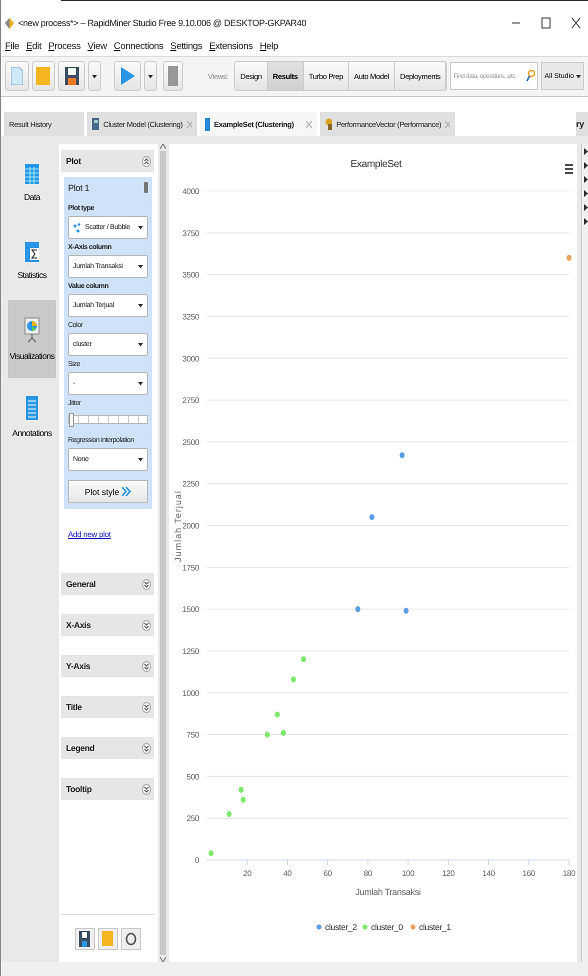 The height and width of the screenshot is (976, 588). I want to click on stop-icon, so click(173, 76).